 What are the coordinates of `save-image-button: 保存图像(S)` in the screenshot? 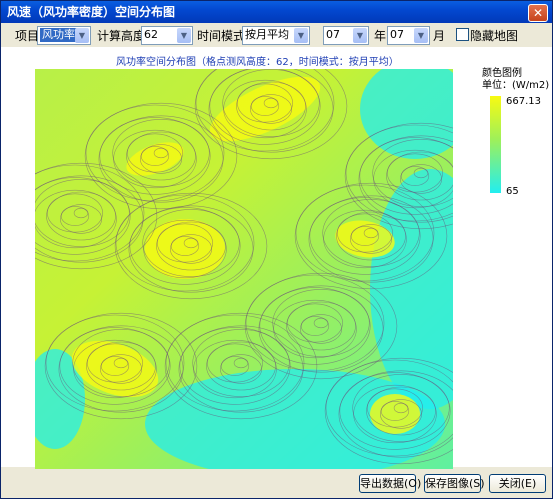 It's located at (454, 483).